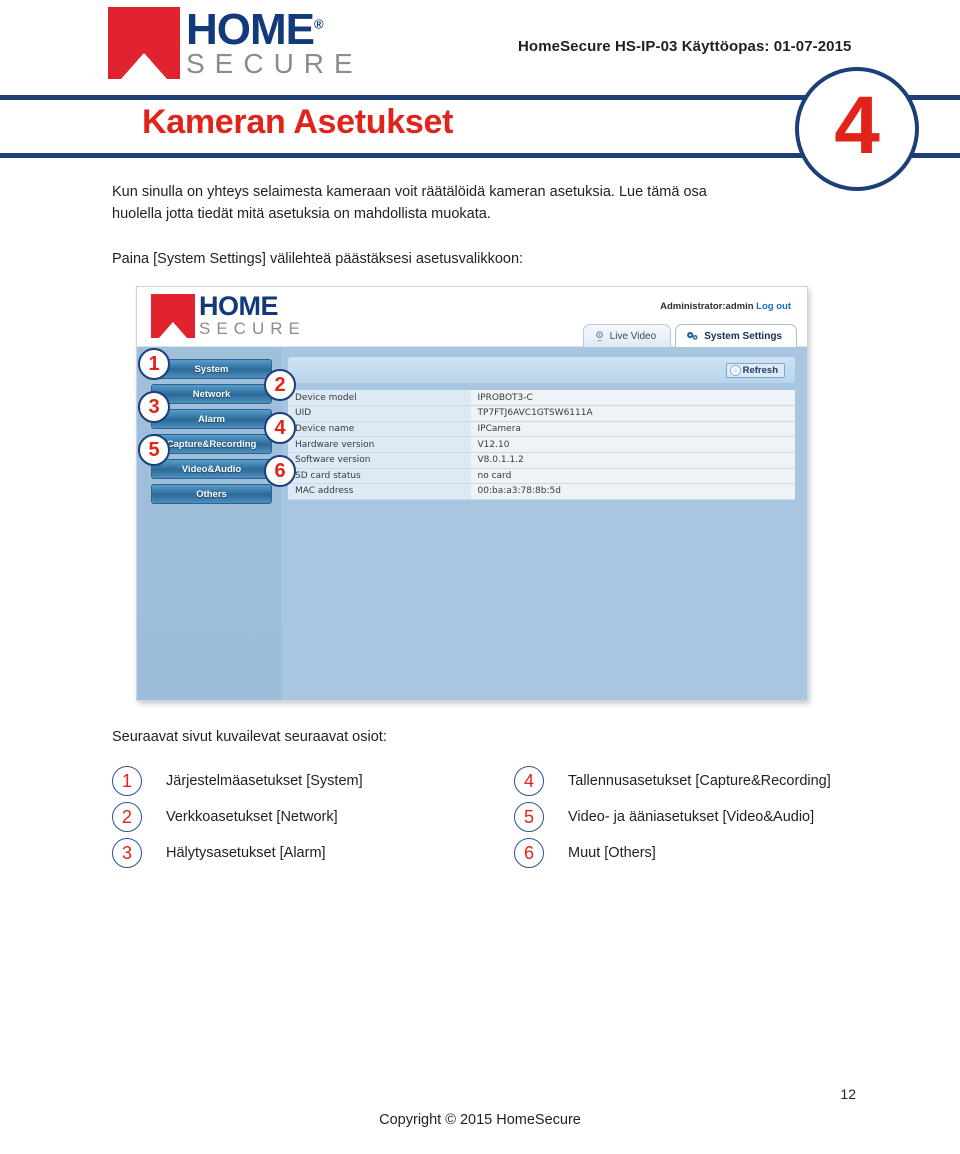 This screenshot has height=1154, width=960. What do you see at coordinates (529, 781) in the screenshot?
I see `legend-number-4: 4` at bounding box center [529, 781].